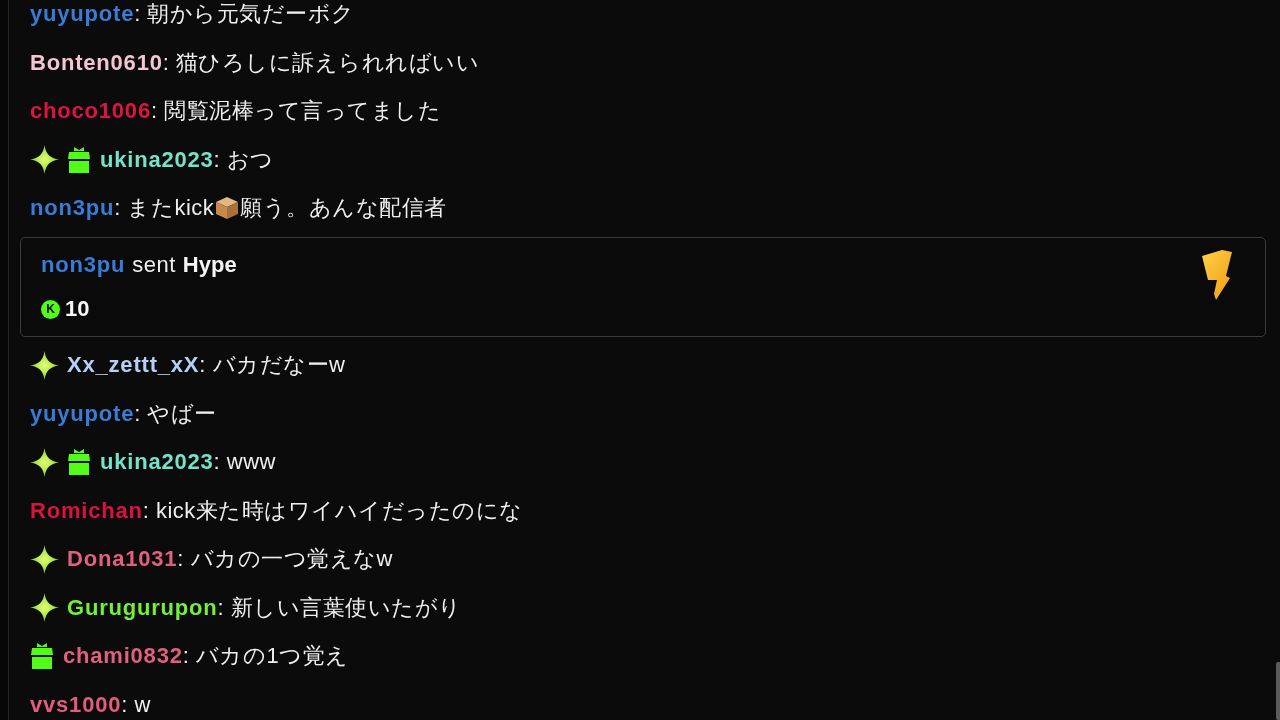 The width and height of the screenshot is (1280, 720). Describe the element at coordinates (133, 365) in the screenshot. I see `username: Xx_zettt_xX` at that location.